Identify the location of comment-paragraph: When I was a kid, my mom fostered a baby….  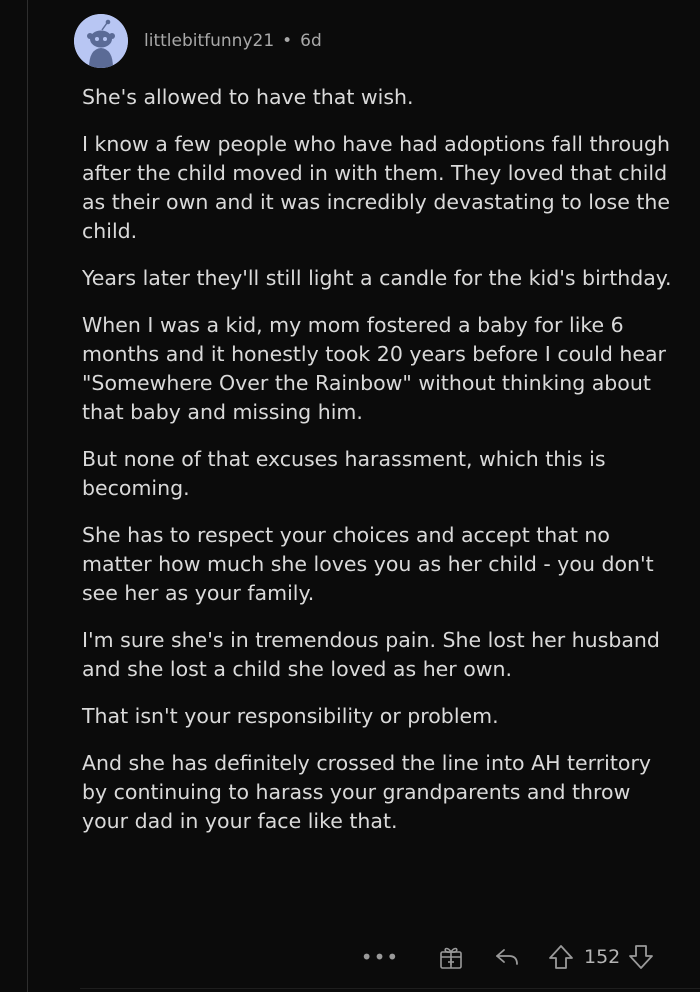
(374, 368).